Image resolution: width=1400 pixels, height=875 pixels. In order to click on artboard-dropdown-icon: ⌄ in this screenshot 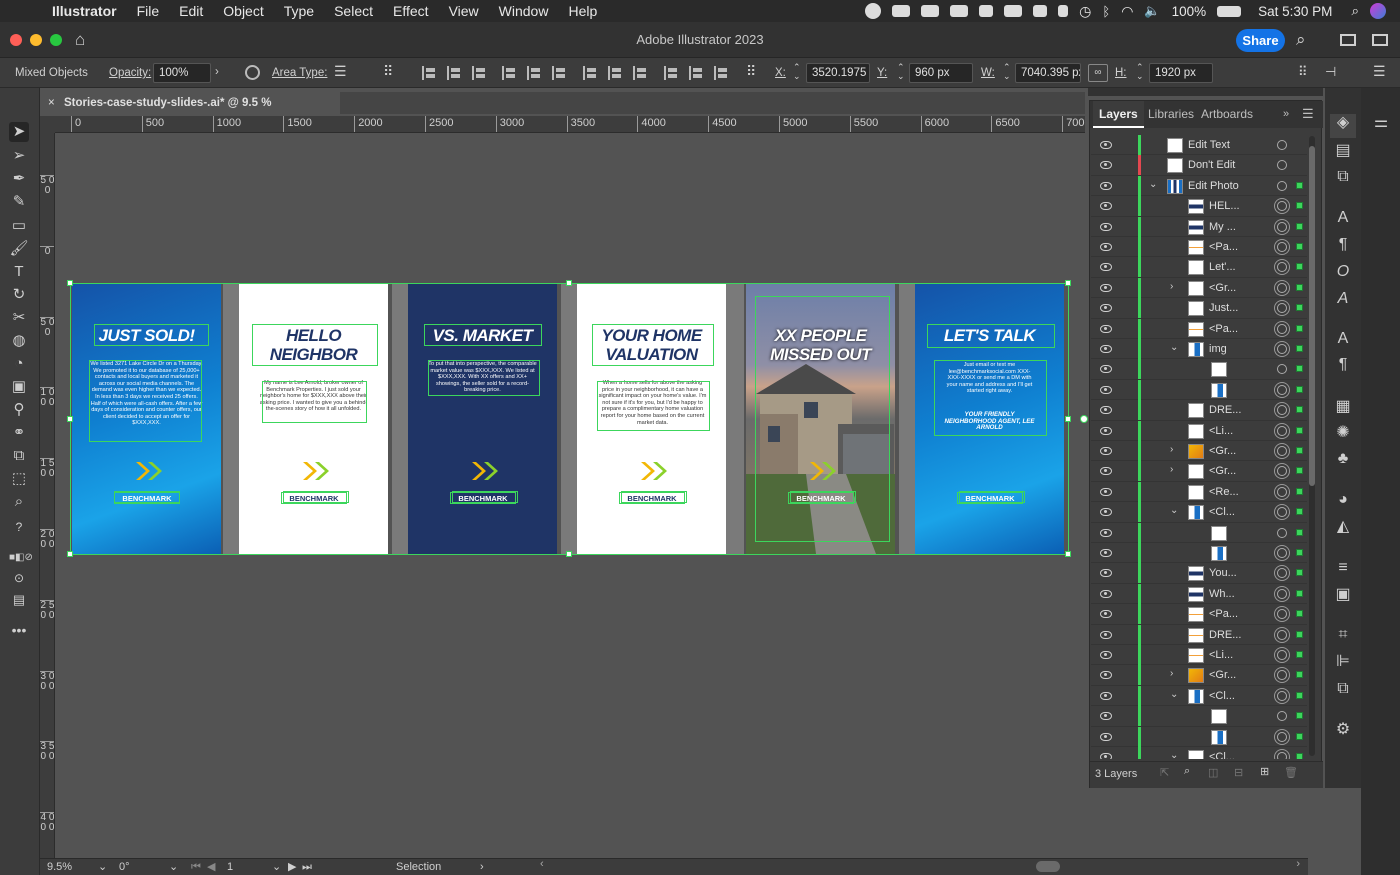, I will do `click(276, 867)`.